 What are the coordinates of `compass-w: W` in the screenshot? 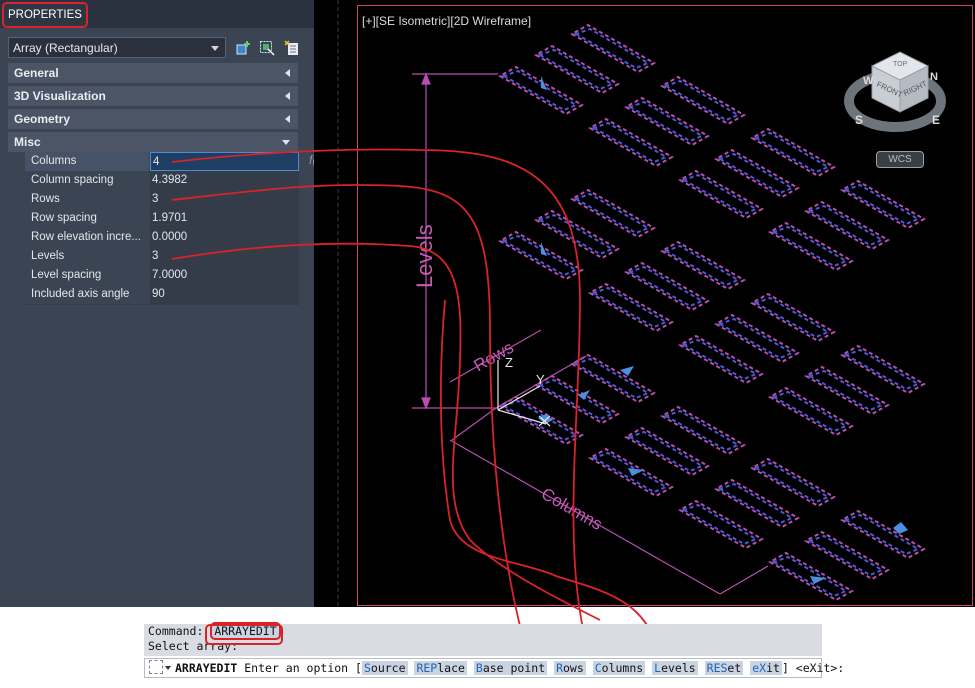 It's located at (868, 81).